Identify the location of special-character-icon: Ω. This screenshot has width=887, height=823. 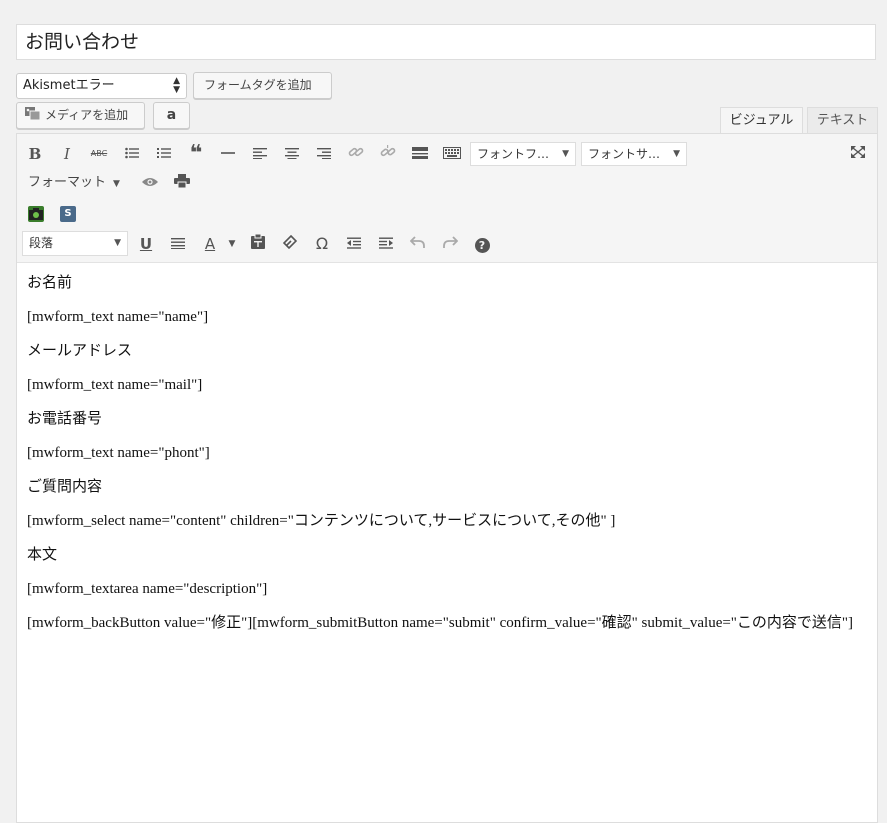
(322, 244).